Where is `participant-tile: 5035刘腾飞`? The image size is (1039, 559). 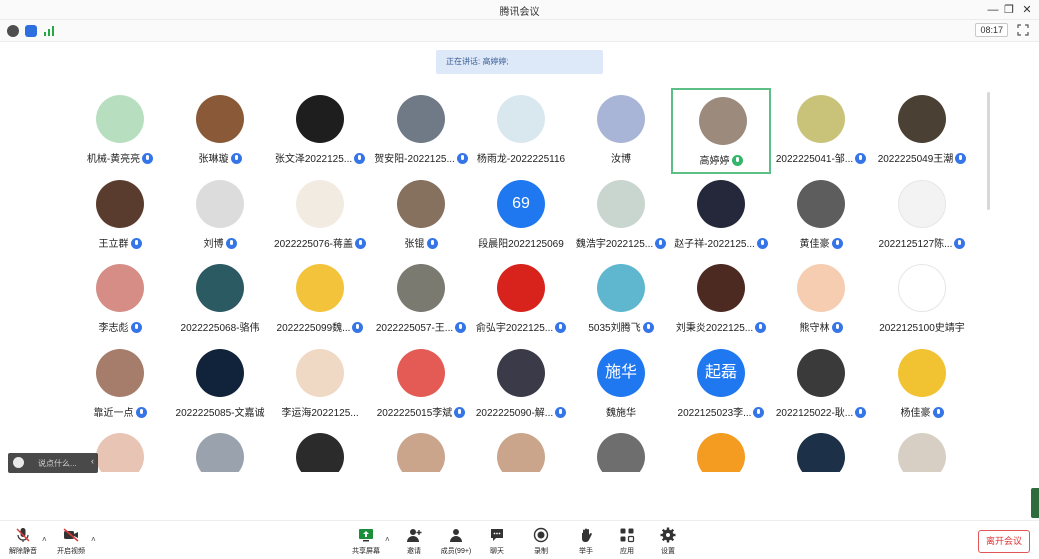
participant-tile: 5035刘腾飞 is located at coordinates (621, 300).